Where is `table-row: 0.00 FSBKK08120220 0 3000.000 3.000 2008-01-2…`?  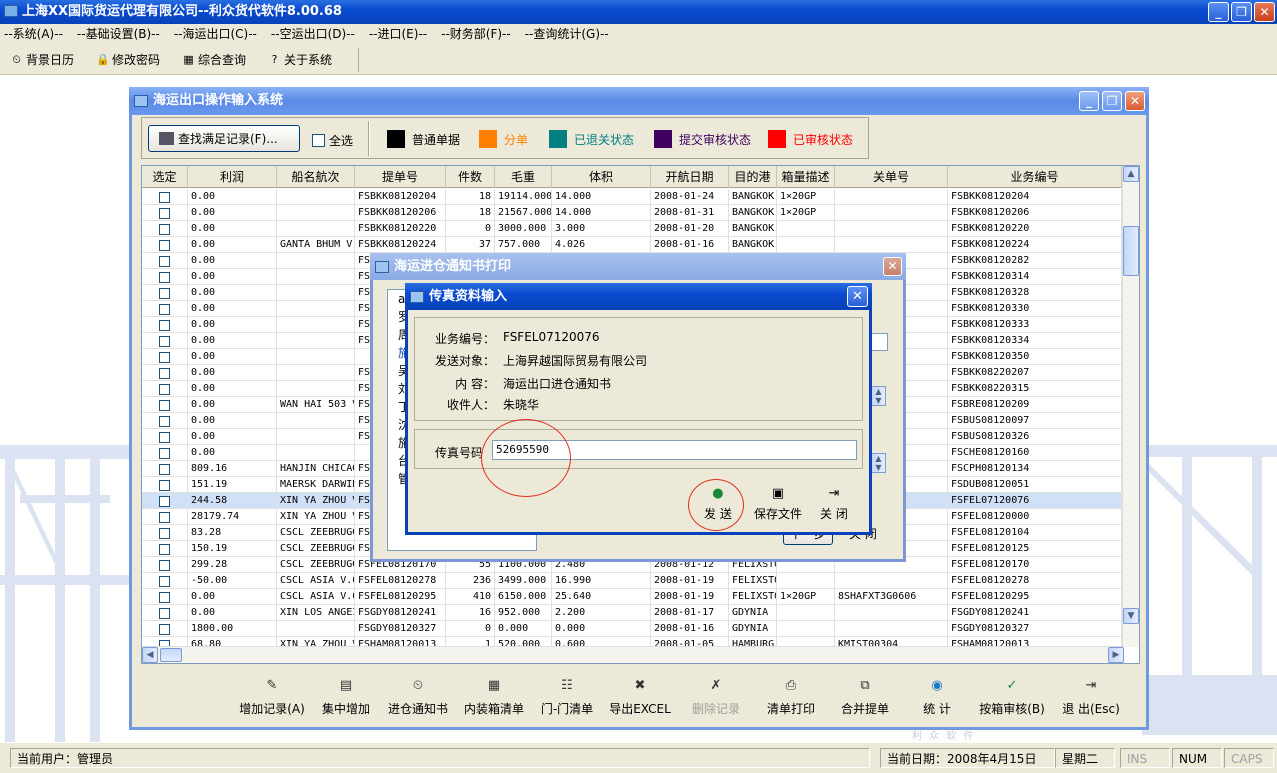 table-row: 0.00 FSBKK08120220 0 3000.000 3.000 2008-01-2… is located at coordinates (633, 229).